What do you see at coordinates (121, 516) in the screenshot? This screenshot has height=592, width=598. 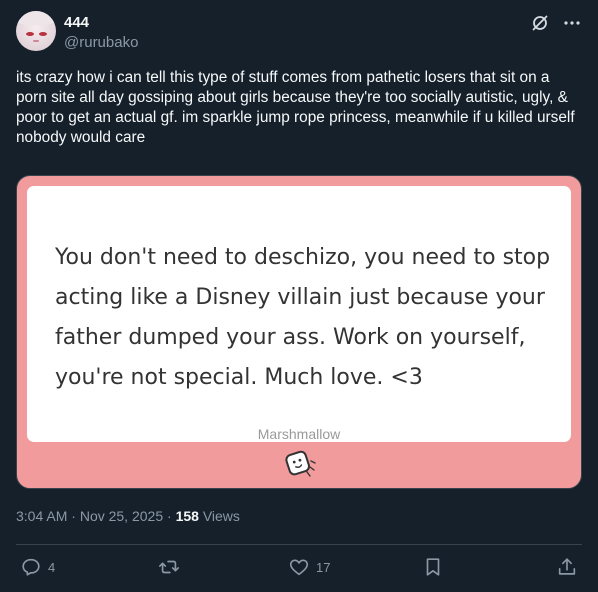 I see `tweet-date: Nov 25, 2025` at bounding box center [121, 516].